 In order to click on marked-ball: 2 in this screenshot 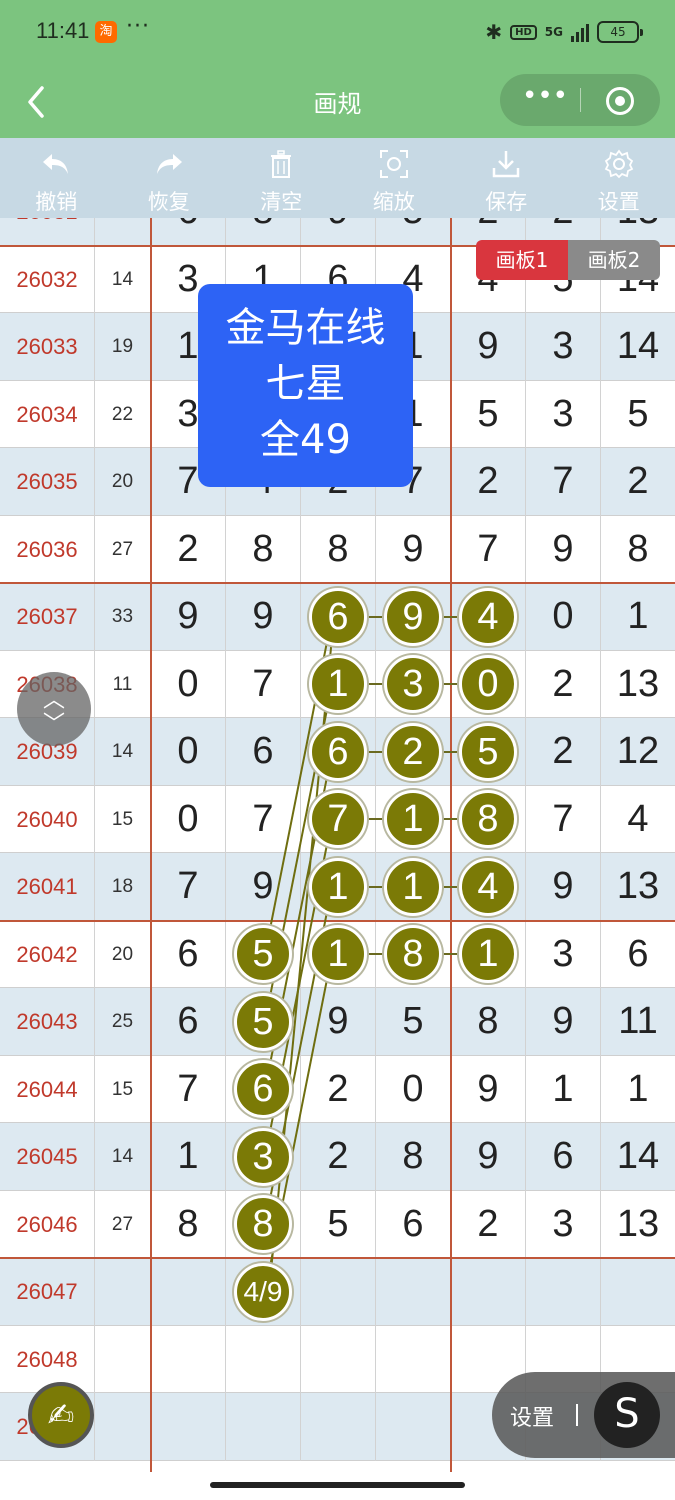, I will do `click(413, 751)`.